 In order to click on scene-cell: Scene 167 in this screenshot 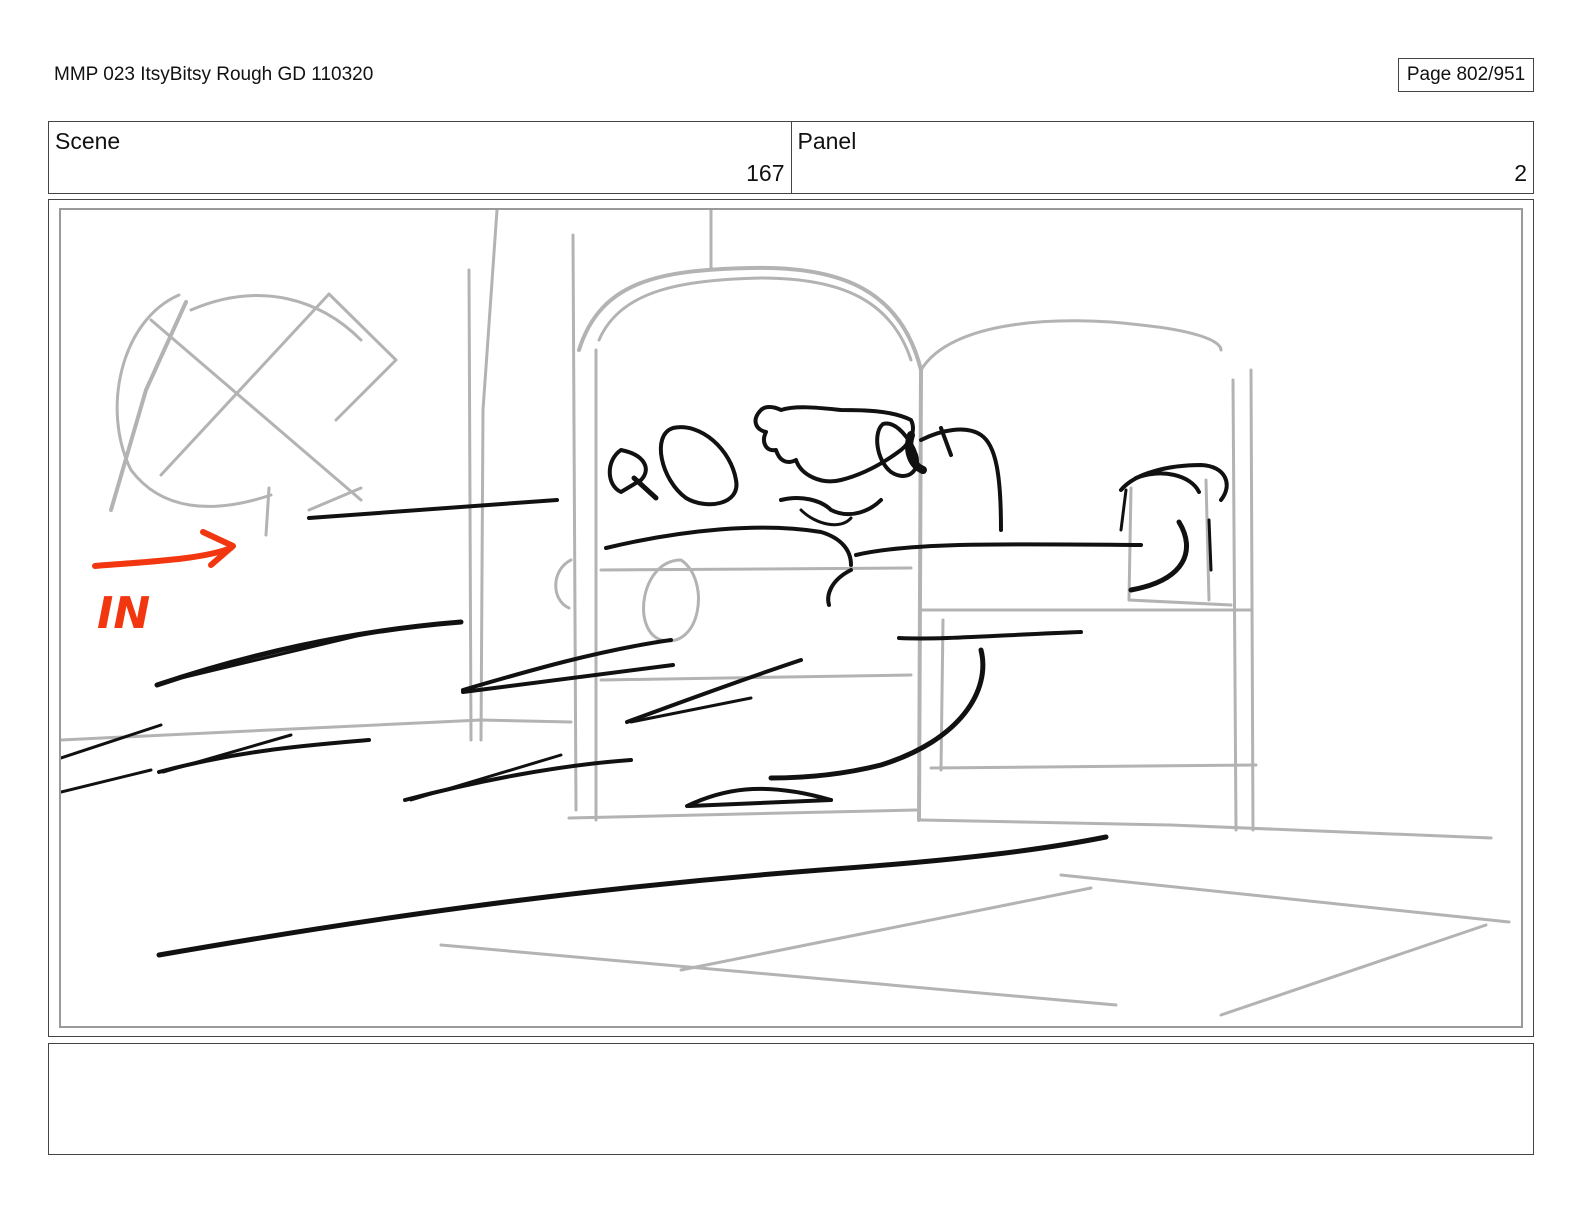, I will do `click(420, 157)`.